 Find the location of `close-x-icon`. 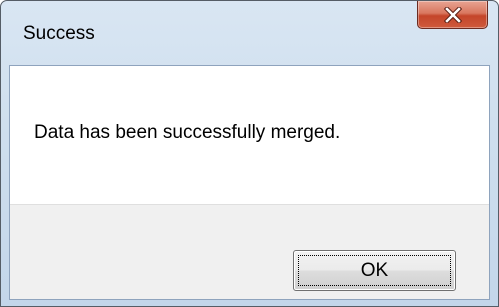

close-x-icon is located at coordinates (453, 15).